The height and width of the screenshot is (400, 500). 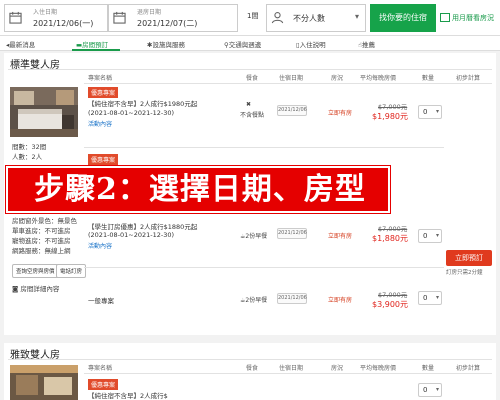 What do you see at coordinates (35, 271) in the screenshot?
I see `check-availability-button: 查詢空房與房價` at bounding box center [35, 271].